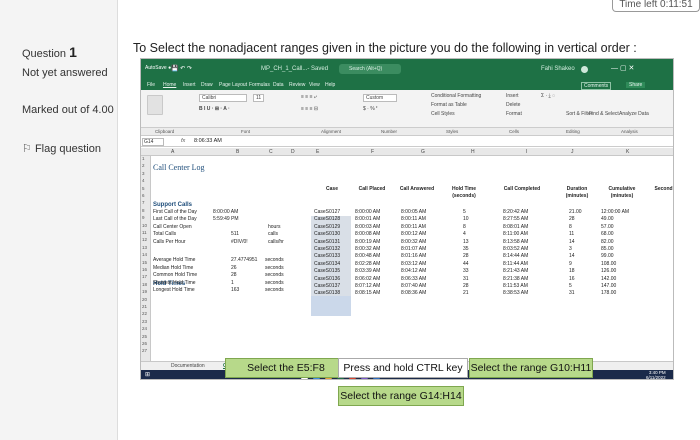 Image resolution: width=700 pixels, height=440 pixels. Describe the element at coordinates (449, 105) in the screenshot. I see `format-as-table: Format as Table` at that location.